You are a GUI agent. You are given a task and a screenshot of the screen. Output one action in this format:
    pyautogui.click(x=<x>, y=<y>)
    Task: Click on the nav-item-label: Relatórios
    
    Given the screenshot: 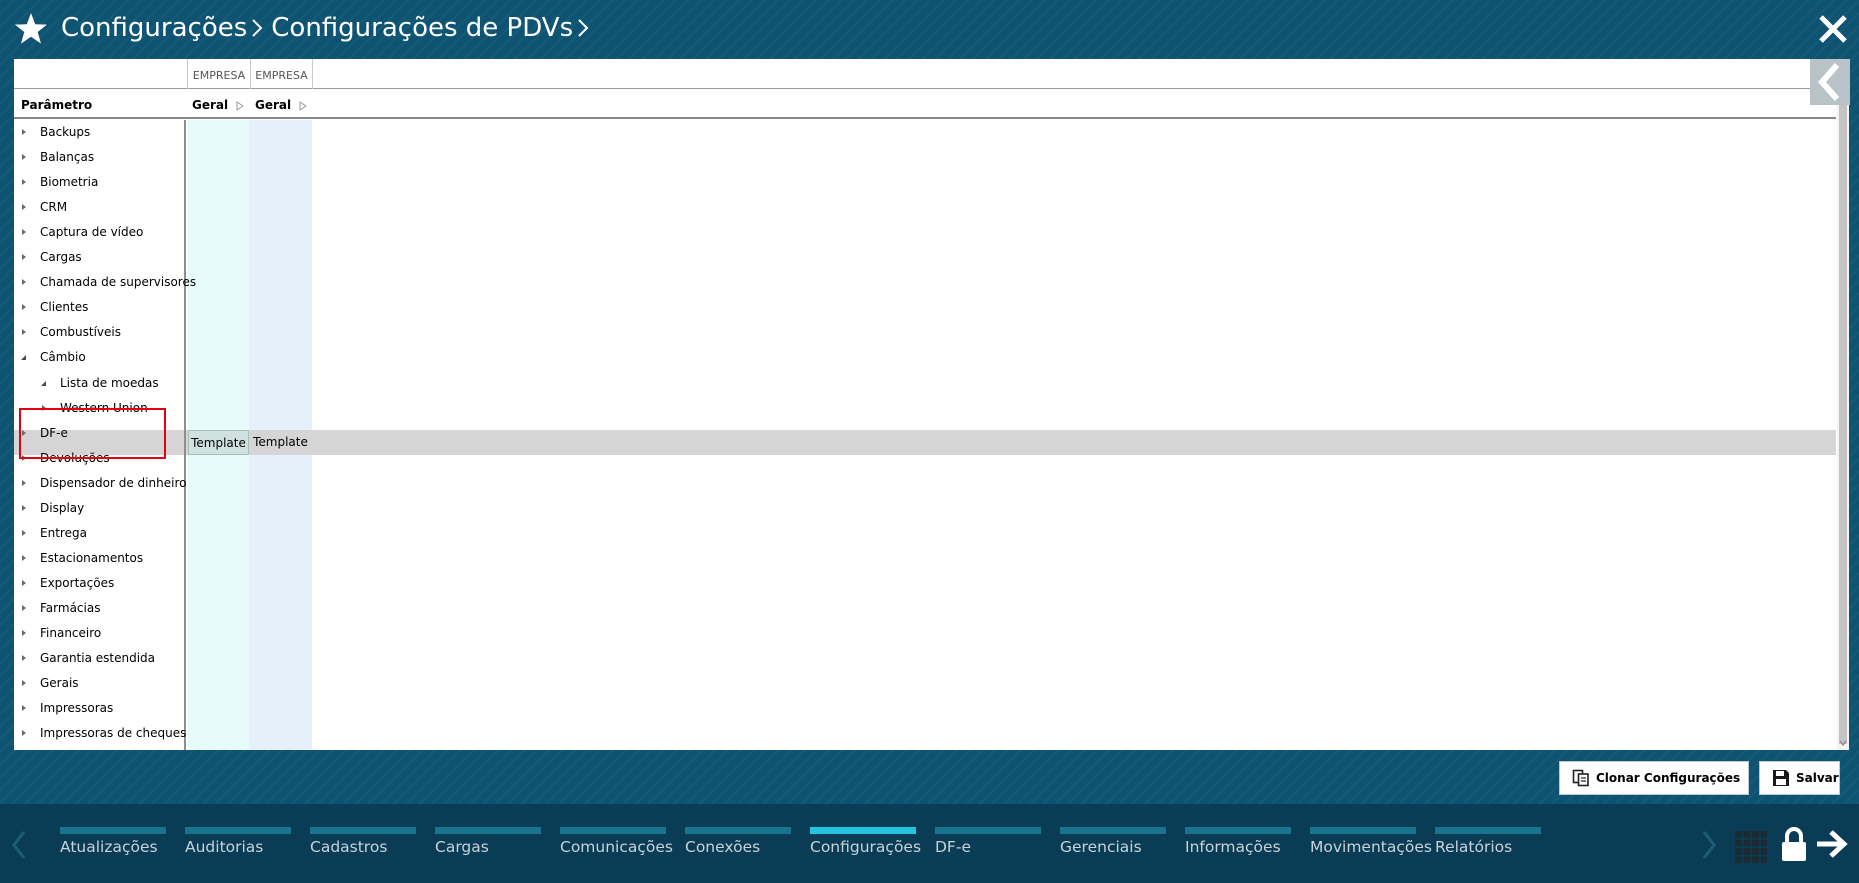 What is the action you would take?
    pyautogui.click(x=1474, y=847)
    